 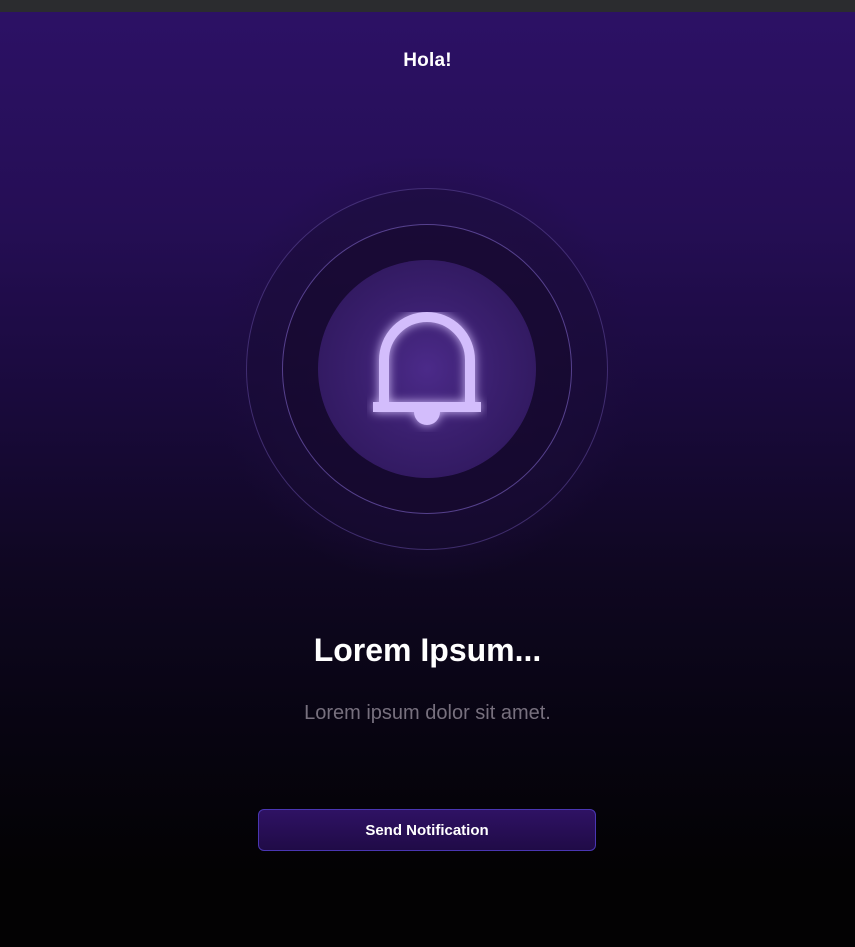 What do you see at coordinates (427, 6) in the screenshot?
I see `window-top-bar` at bounding box center [427, 6].